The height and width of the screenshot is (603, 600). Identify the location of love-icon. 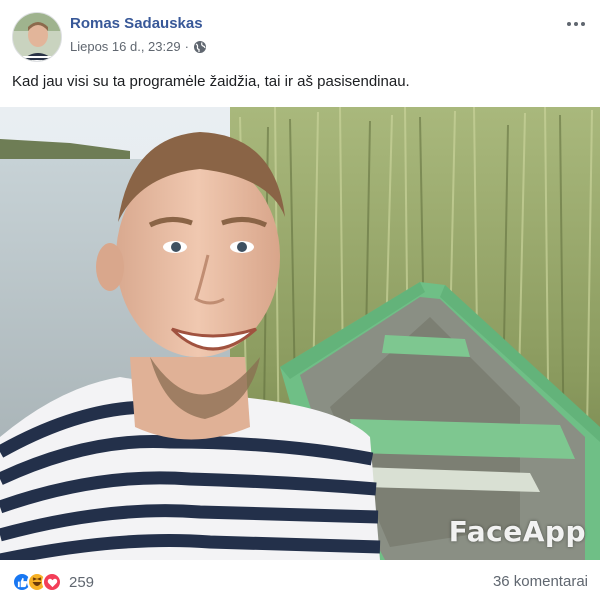
(52, 582).